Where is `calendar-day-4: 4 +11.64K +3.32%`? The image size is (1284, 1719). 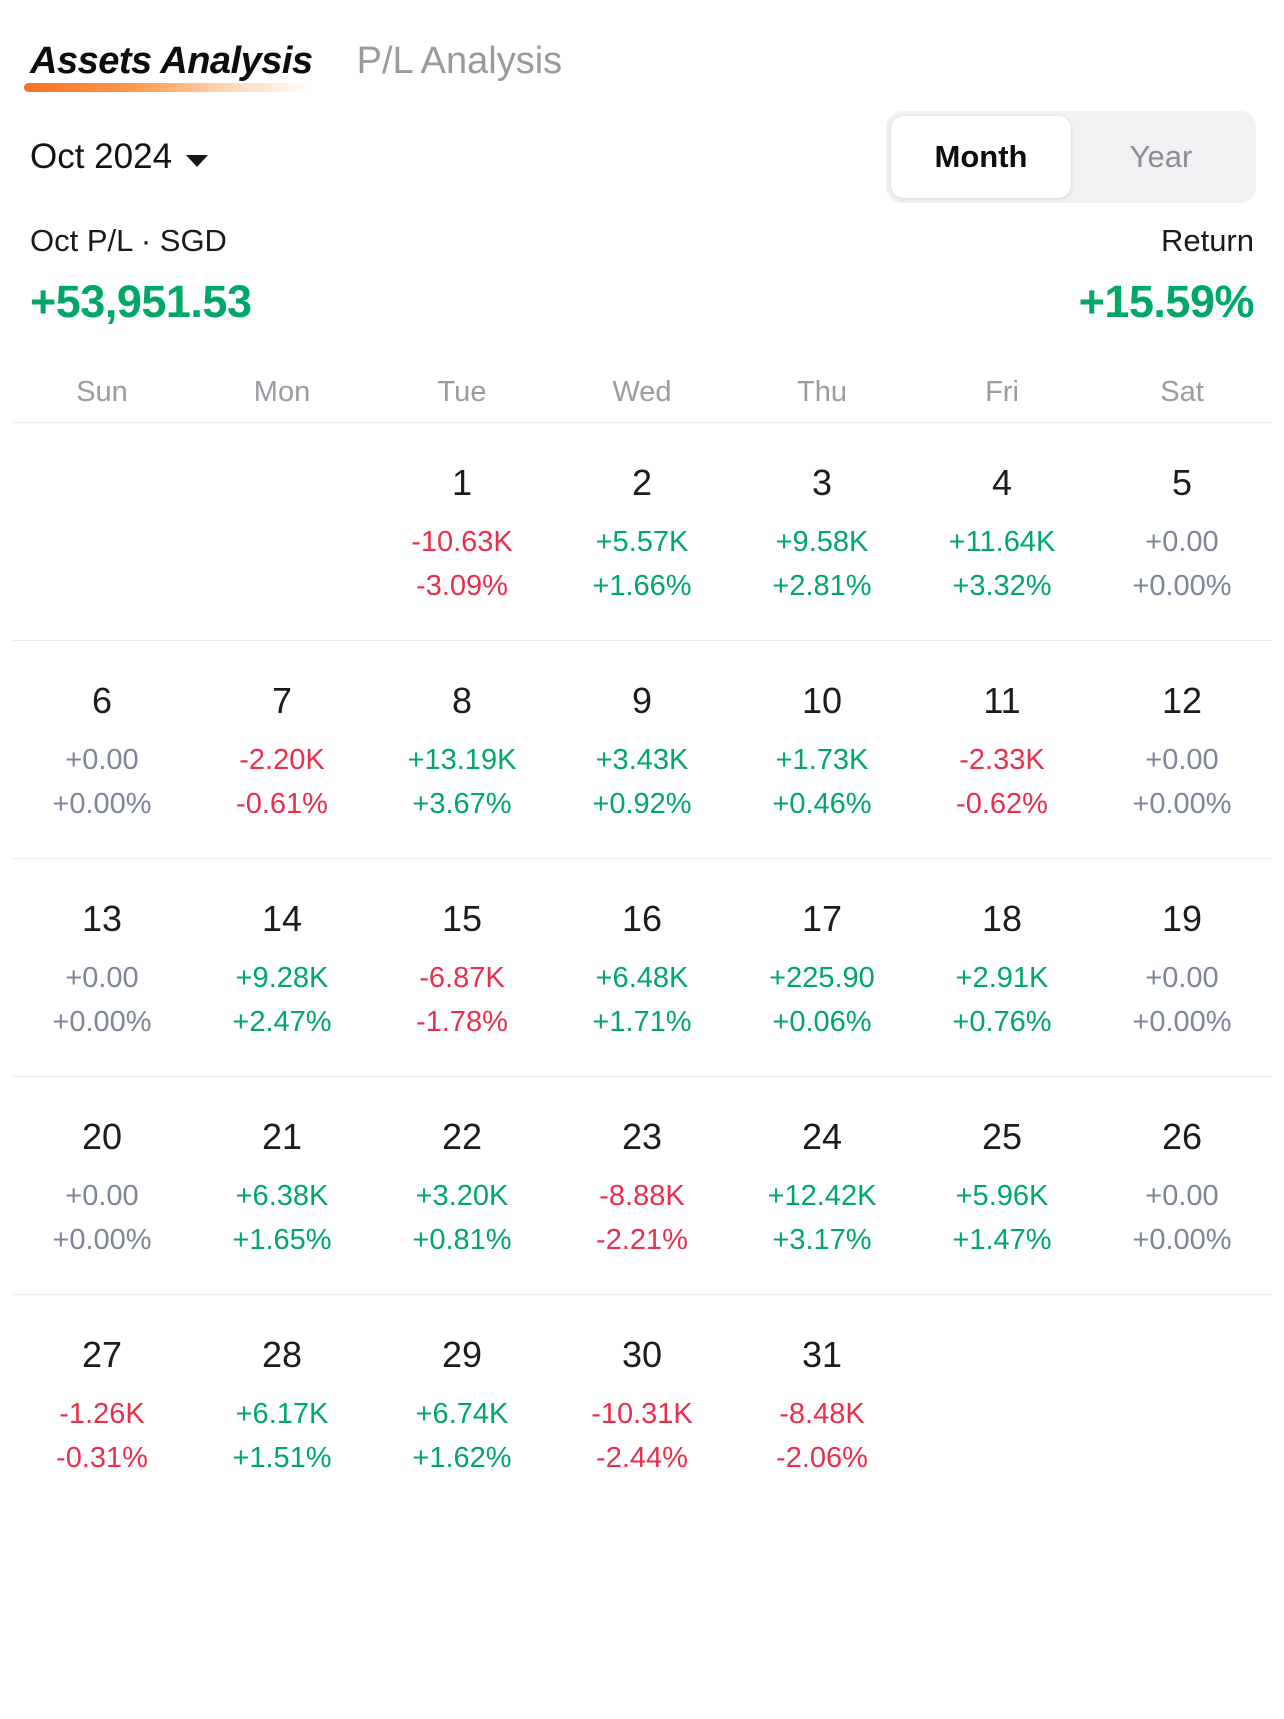 calendar-day-4: 4 +11.64K +3.32% is located at coordinates (1002, 514).